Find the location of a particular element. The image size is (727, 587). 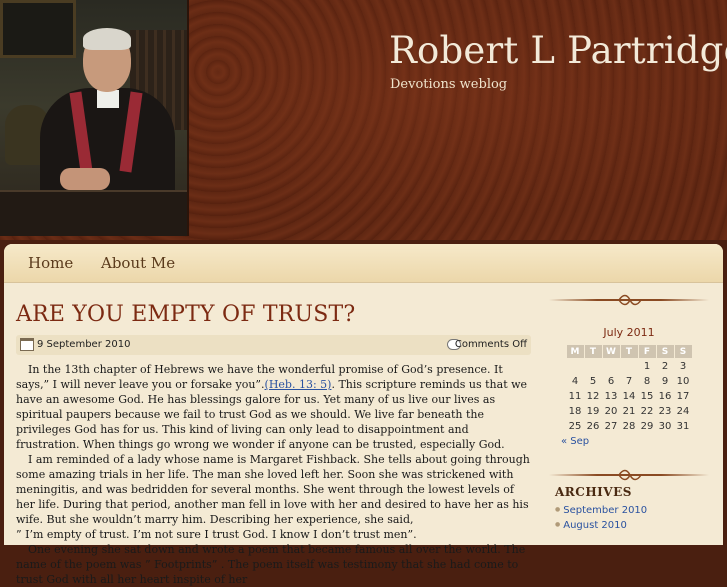

archive-item: August 2010 is located at coordinates (632, 525).